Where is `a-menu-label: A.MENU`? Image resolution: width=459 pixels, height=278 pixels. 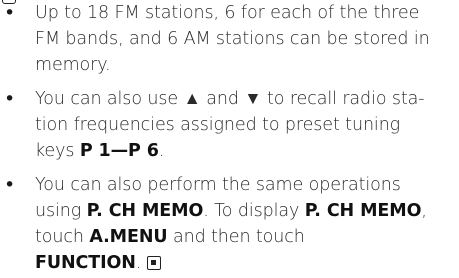
a-menu-label: A.MENU is located at coordinates (128, 237).